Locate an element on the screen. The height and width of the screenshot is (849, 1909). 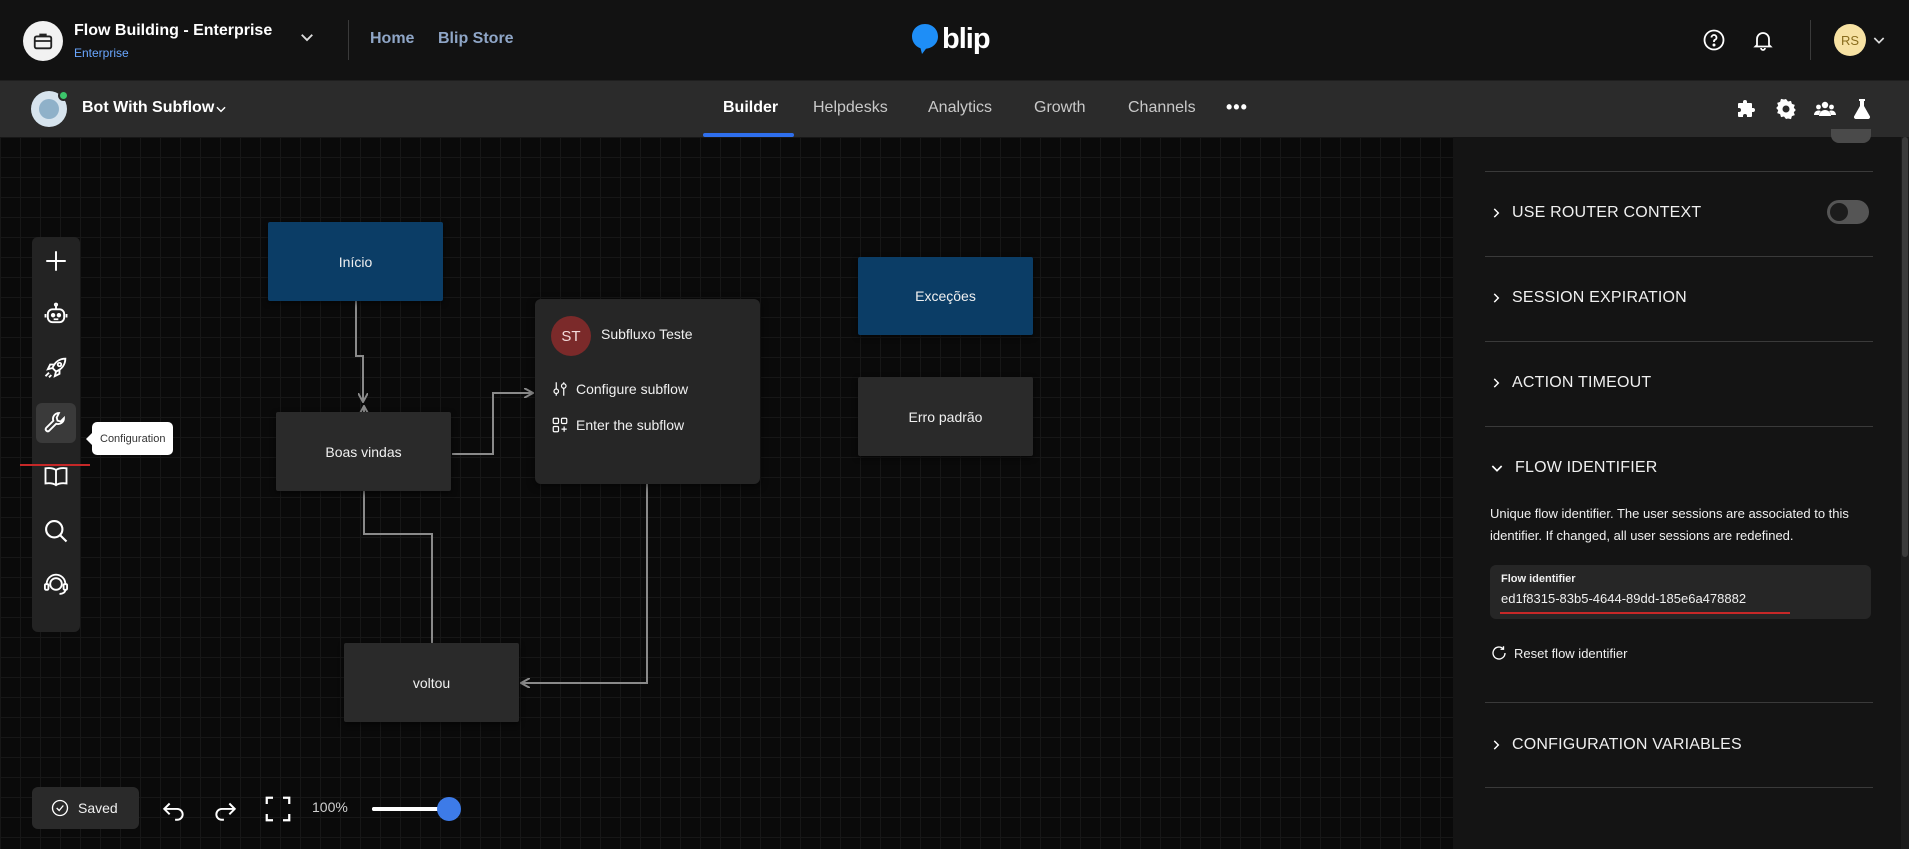
configuration-button is located at coordinates (56, 423).